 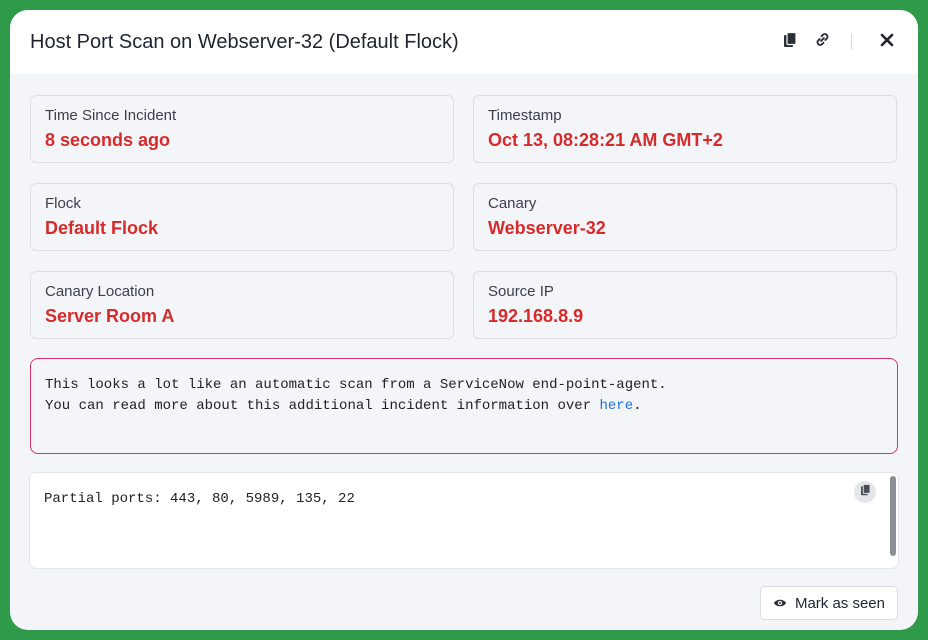 I want to click on close-button, so click(x=887, y=42).